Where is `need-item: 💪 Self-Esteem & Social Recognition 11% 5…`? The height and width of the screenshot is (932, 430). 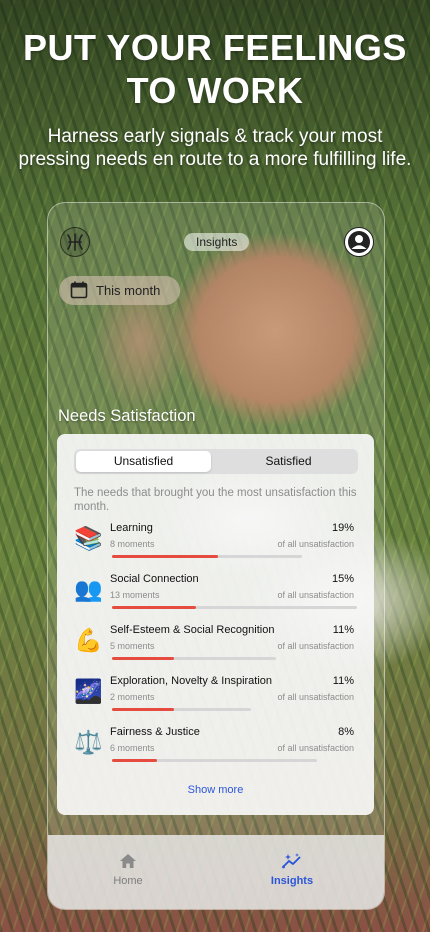
need-item: 💪 Self-Esteem & Social Recognition 11% 5… is located at coordinates (215, 647).